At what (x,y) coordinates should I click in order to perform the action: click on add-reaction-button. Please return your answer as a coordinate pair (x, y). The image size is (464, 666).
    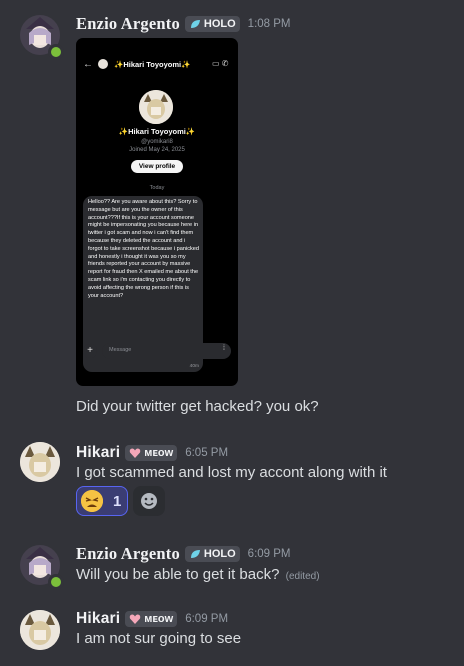
    Looking at the image, I should click on (149, 501).